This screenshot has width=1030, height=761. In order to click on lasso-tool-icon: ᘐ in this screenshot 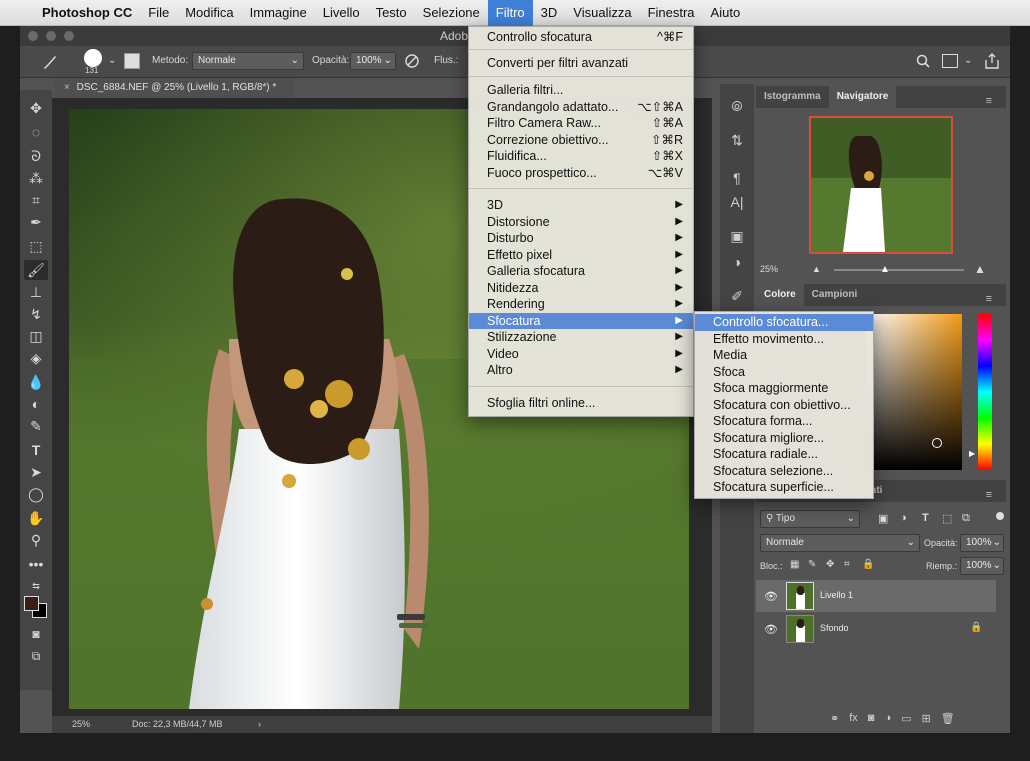, I will do `click(36, 156)`.